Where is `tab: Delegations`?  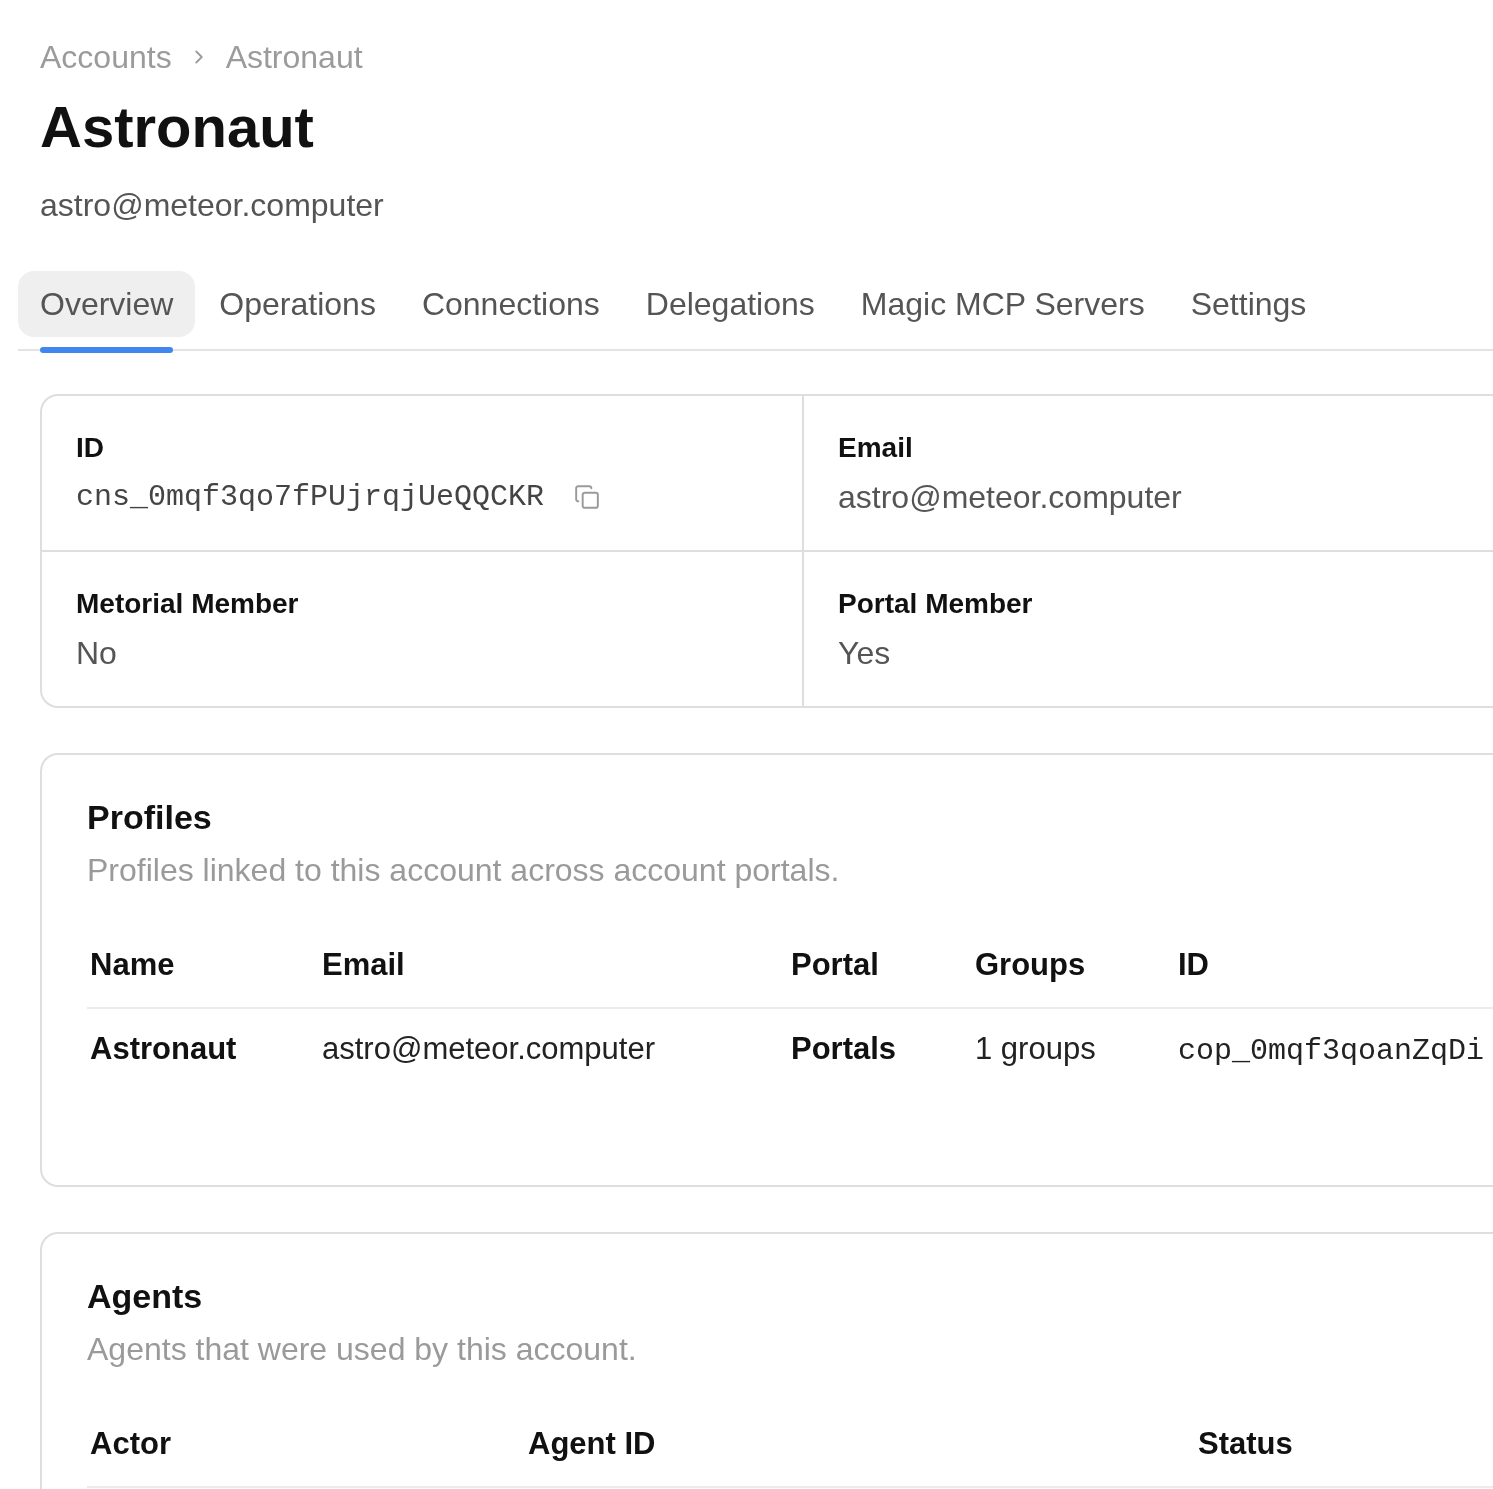
tab: Delegations is located at coordinates (730, 304).